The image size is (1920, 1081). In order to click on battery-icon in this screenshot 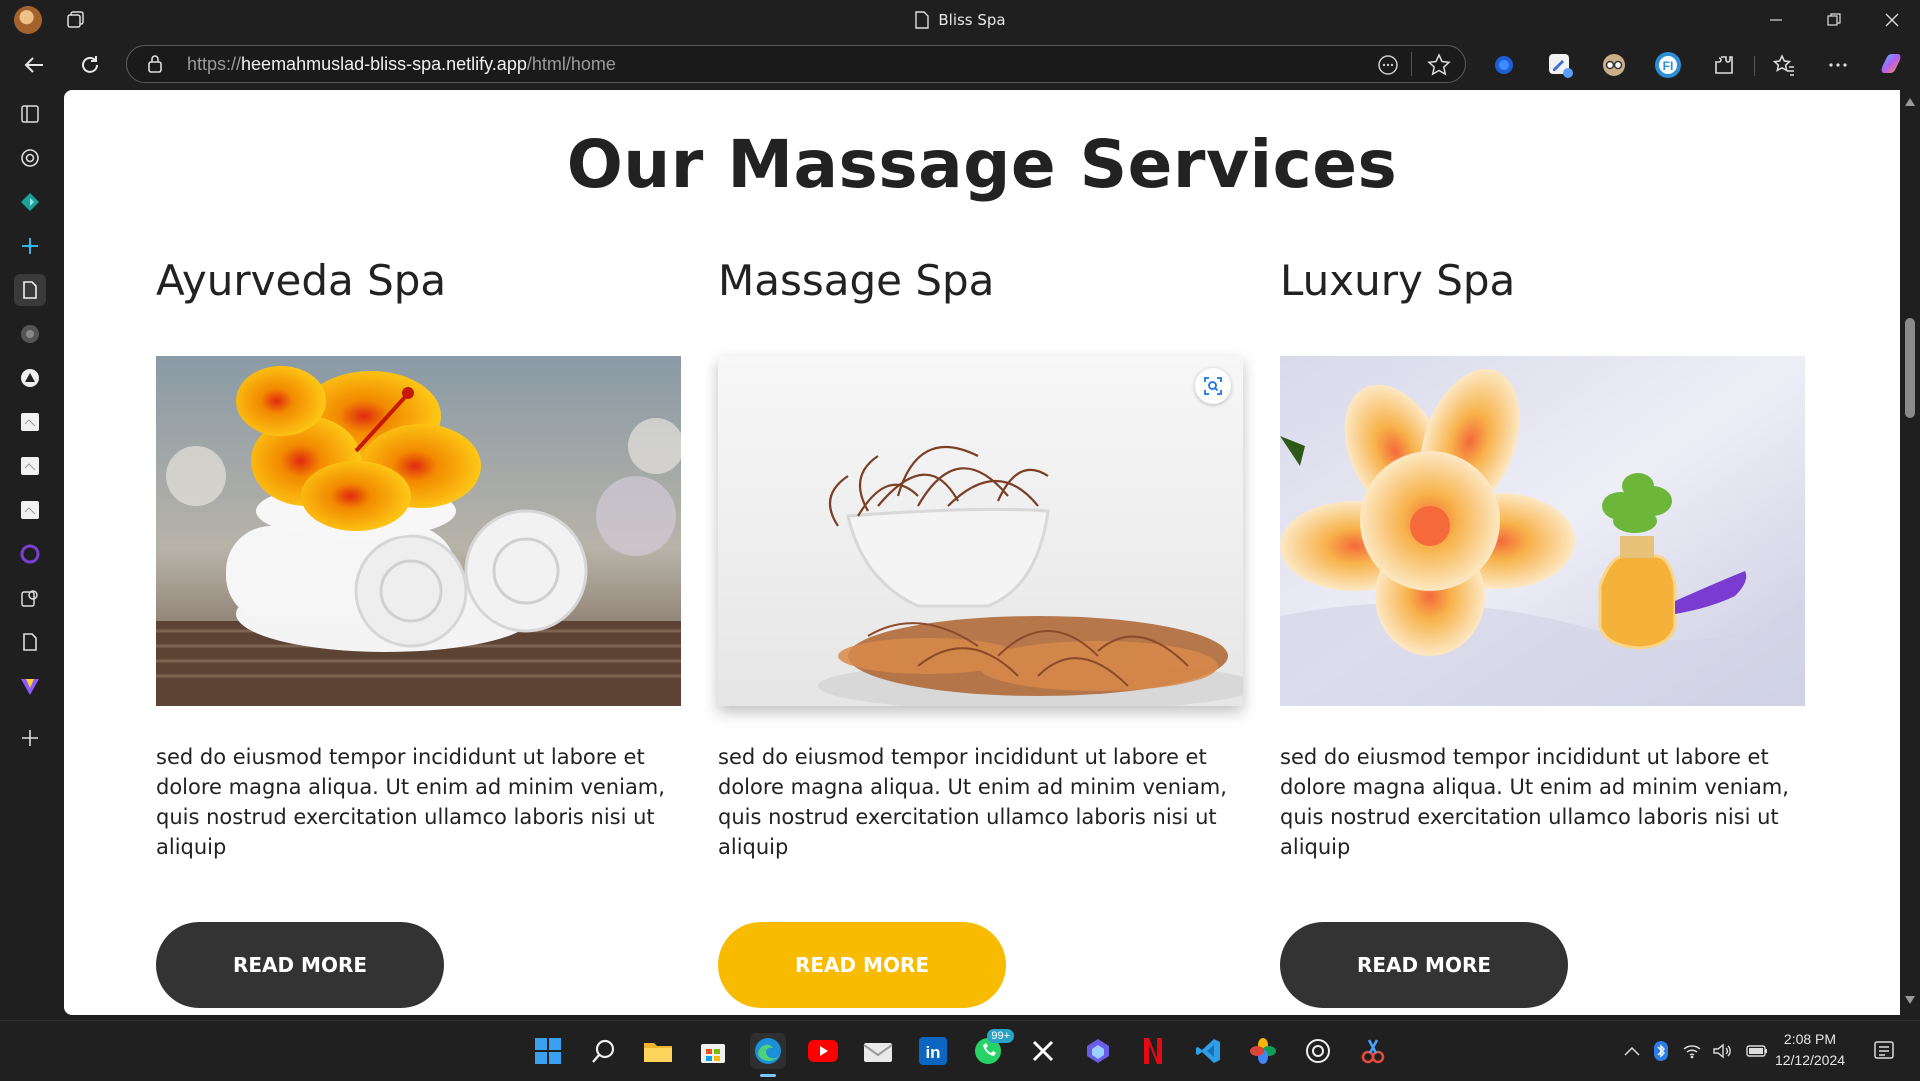, I will do `click(1757, 1051)`.